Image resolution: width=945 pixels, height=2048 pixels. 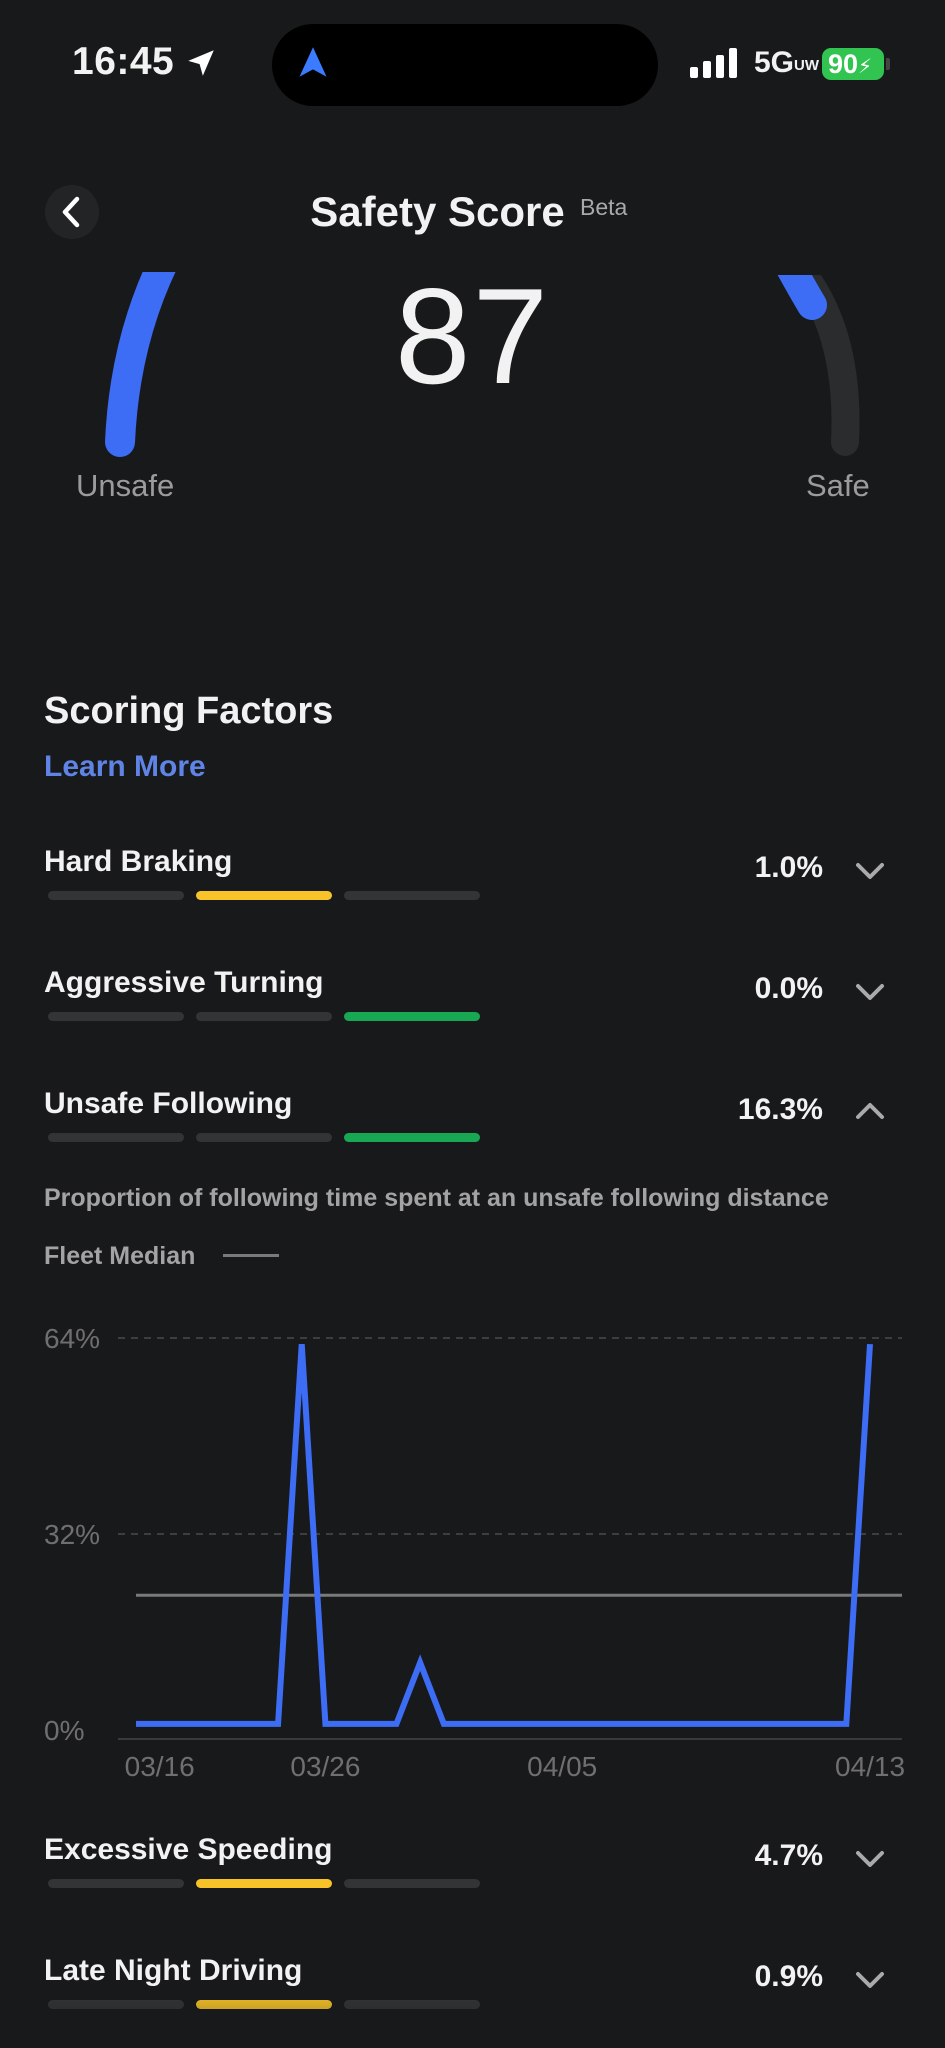 I want to click on chevron-down-icon, so click(x=870, y=1858).